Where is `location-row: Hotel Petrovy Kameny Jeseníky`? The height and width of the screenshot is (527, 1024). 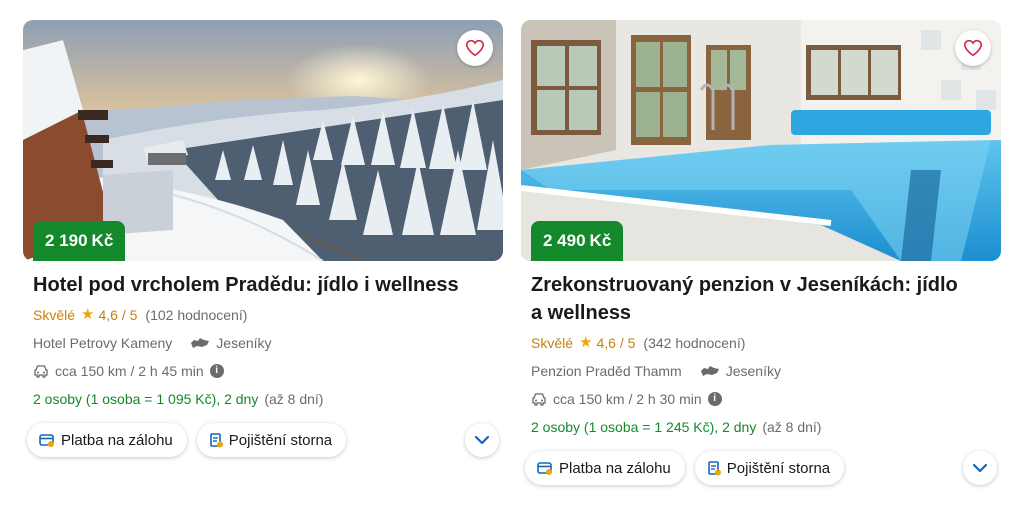 location-row: Hotel Petrovy Kameny Jeseníky is located at coordinates (268, 343).